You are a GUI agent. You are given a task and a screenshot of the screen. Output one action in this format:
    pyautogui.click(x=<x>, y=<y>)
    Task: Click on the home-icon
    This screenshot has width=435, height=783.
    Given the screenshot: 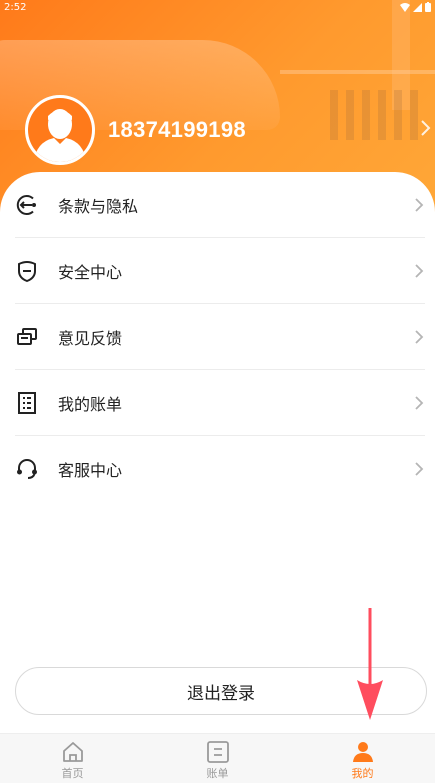 What is the action you would take?
    pyautogui.click(x=72, y=751)
    